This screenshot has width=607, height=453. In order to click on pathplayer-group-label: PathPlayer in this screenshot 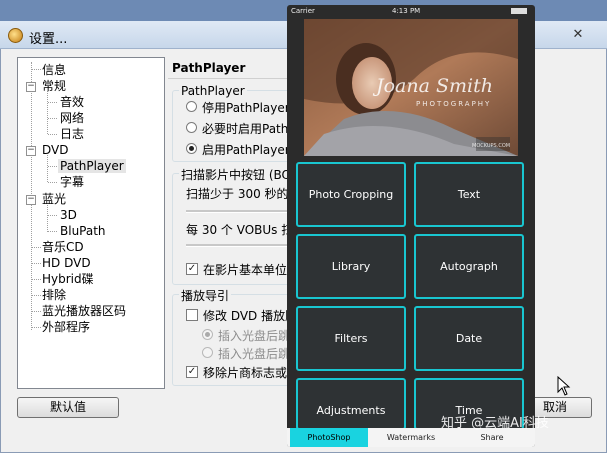, I will do `click(213, 91)`.